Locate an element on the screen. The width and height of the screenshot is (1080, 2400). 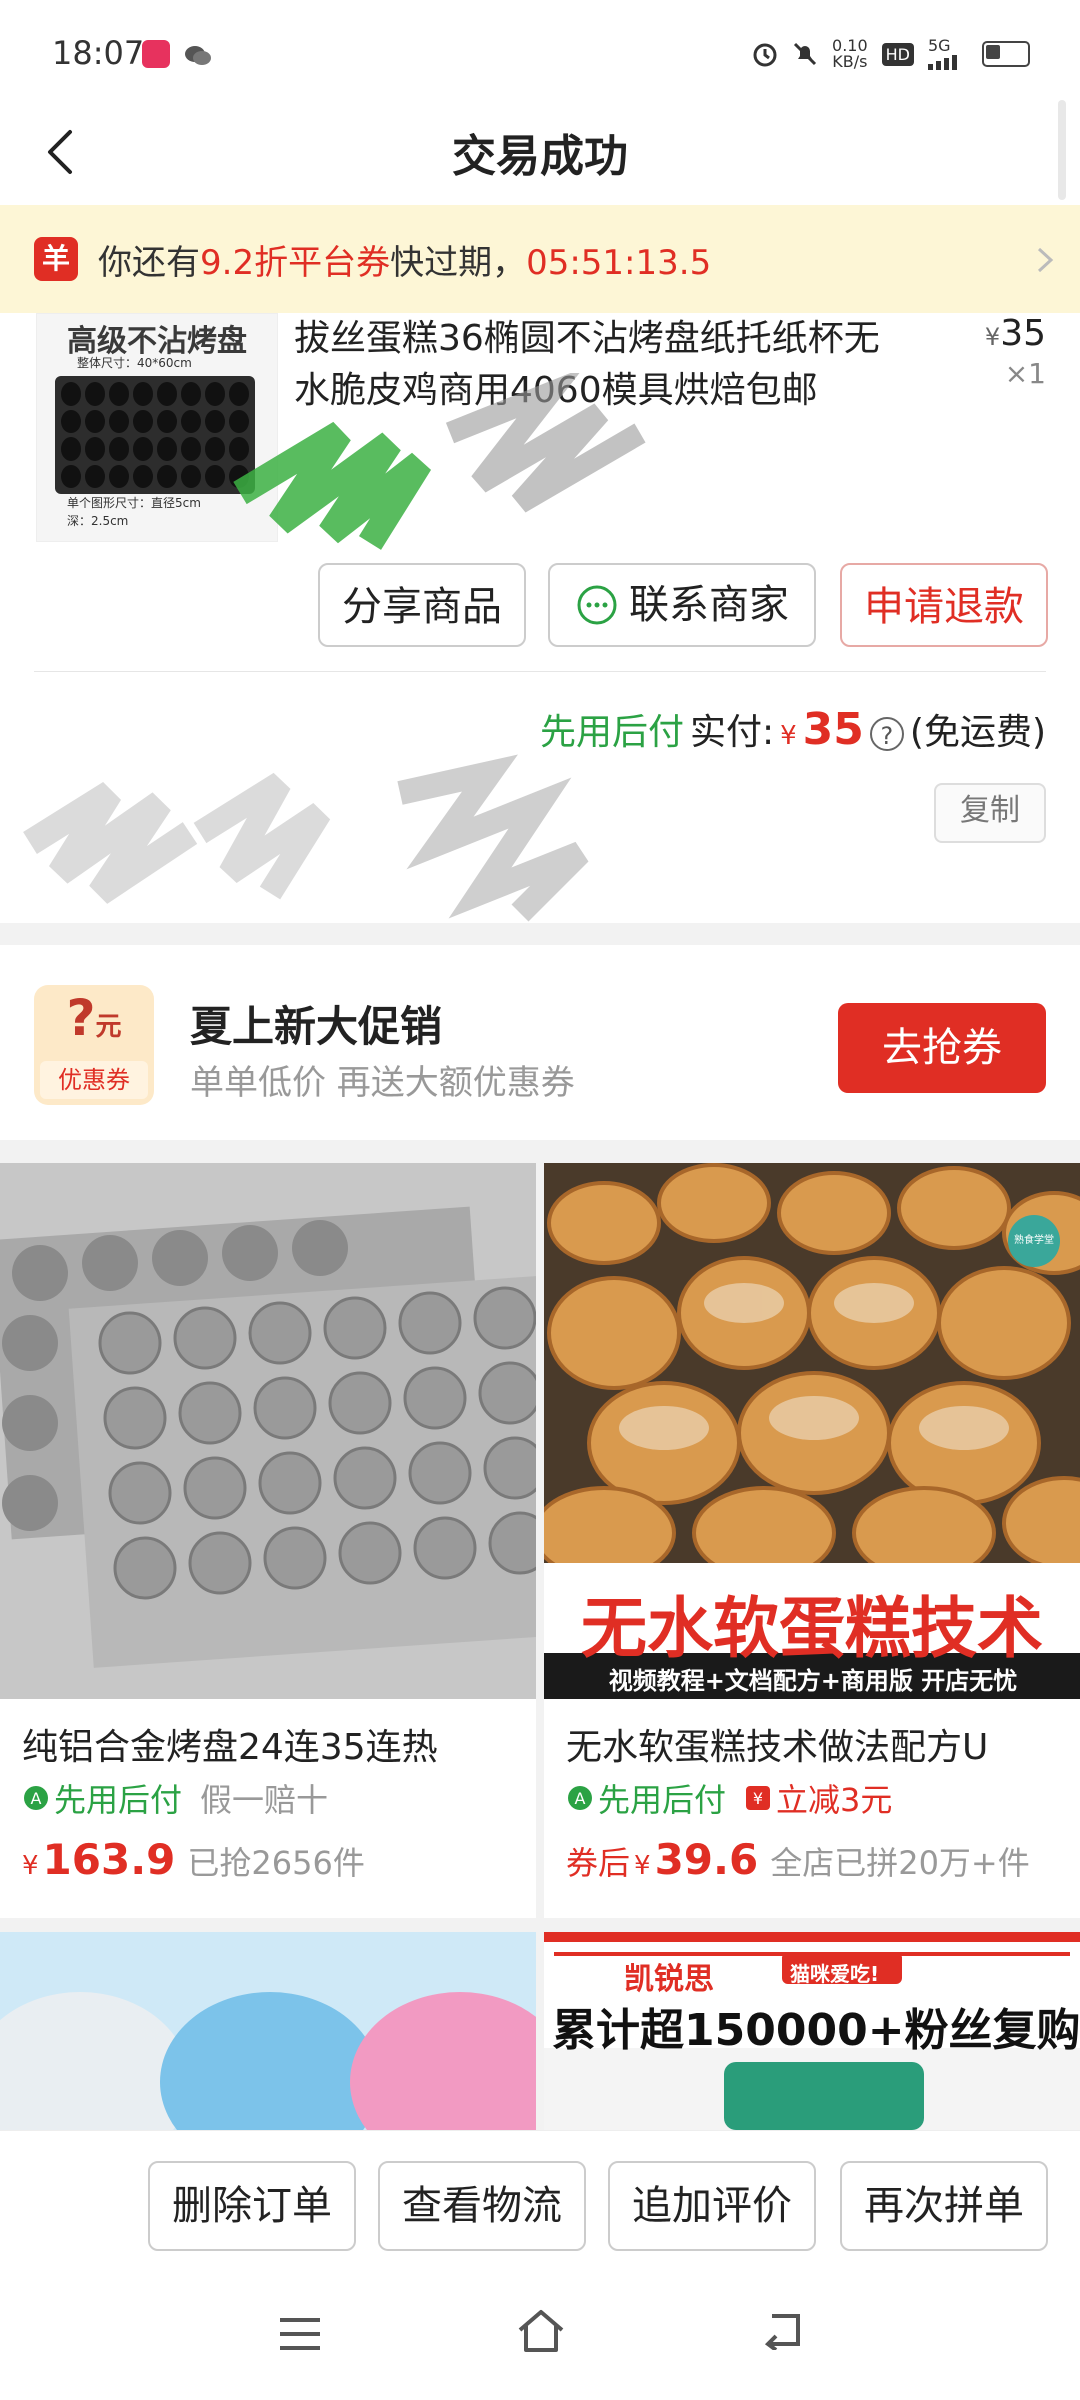
coupon-badge-icon: 羊 is located at coordinates (56, 259).